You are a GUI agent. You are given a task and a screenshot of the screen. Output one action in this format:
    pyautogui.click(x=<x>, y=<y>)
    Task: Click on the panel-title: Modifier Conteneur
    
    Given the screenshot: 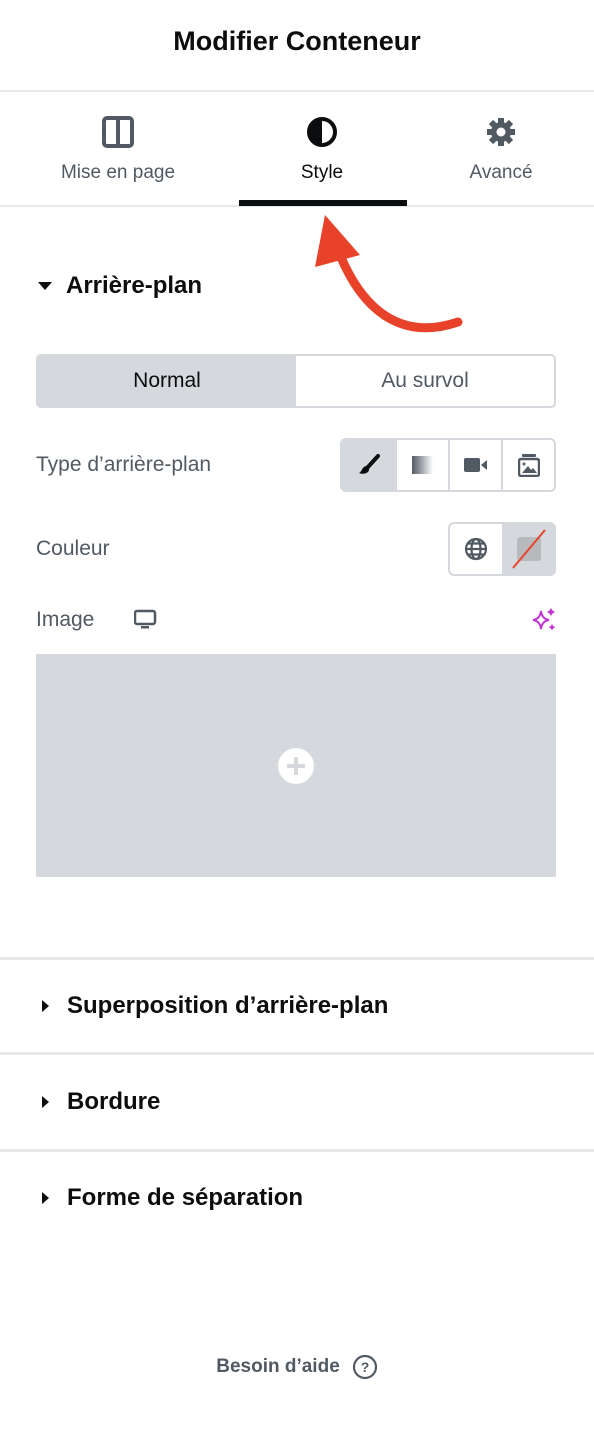 What is the action you would take?
    pyautogui.click(x=297, y=41)
    